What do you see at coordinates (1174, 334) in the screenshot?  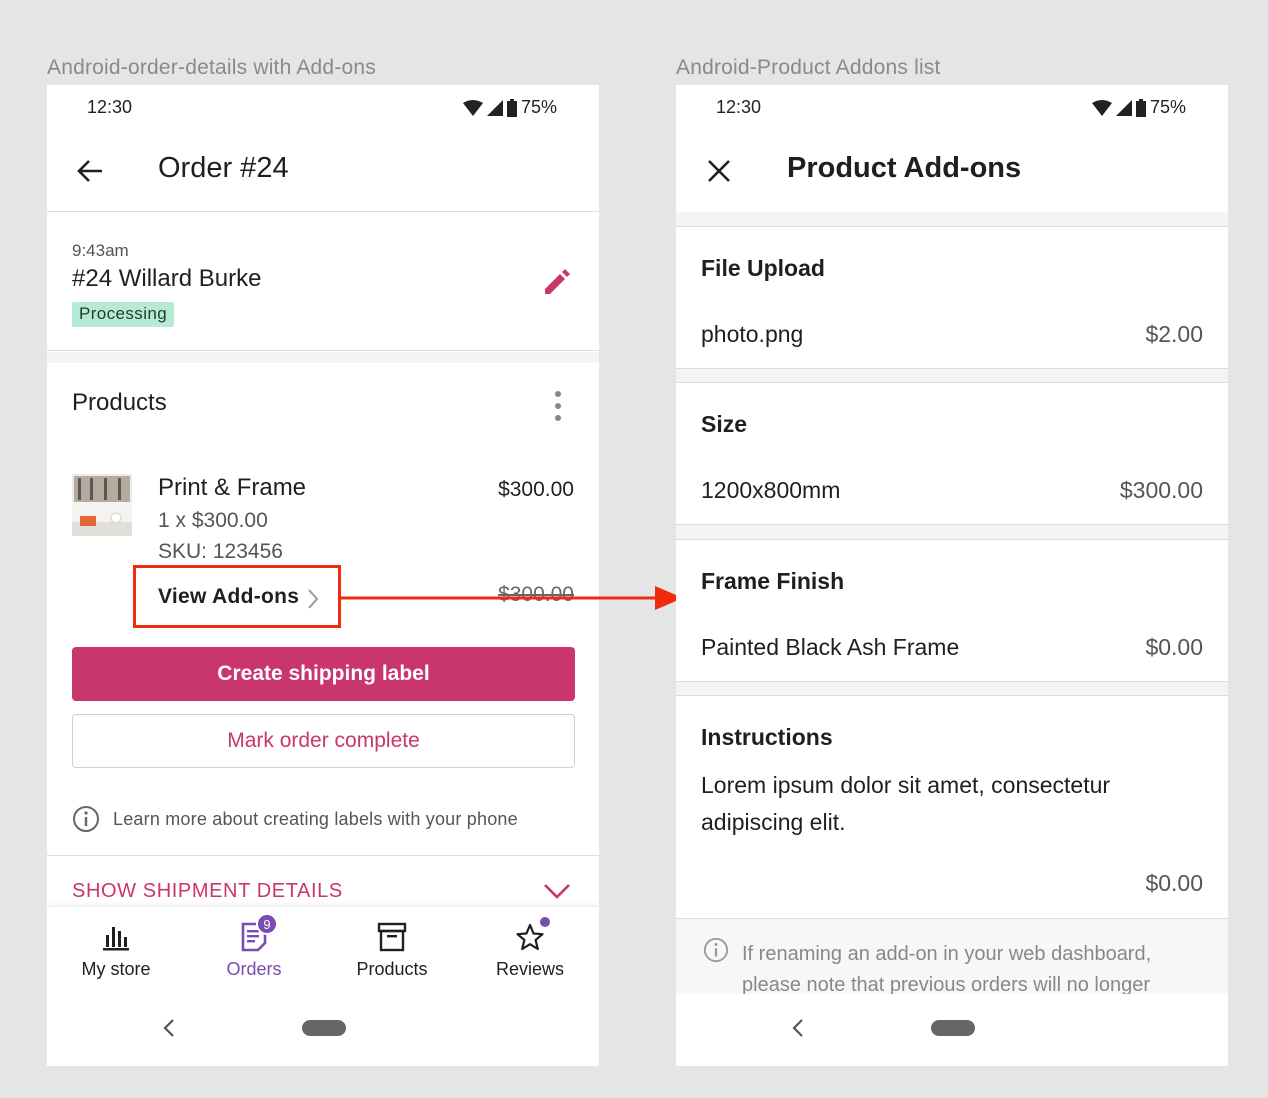 I see `addon-price: $2.00` at bounding box center [1174, 334].